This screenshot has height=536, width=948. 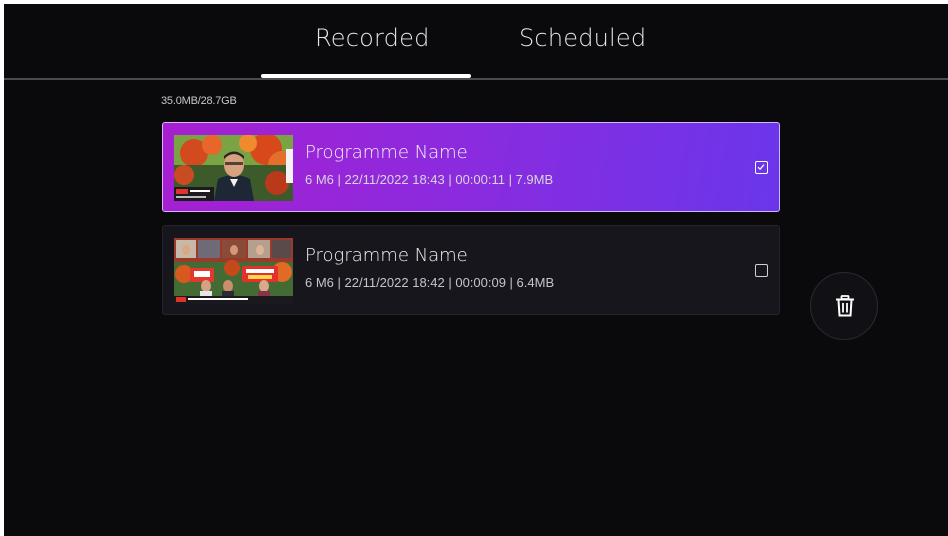 I want to click on delete-button, so click(x=844, y=306).